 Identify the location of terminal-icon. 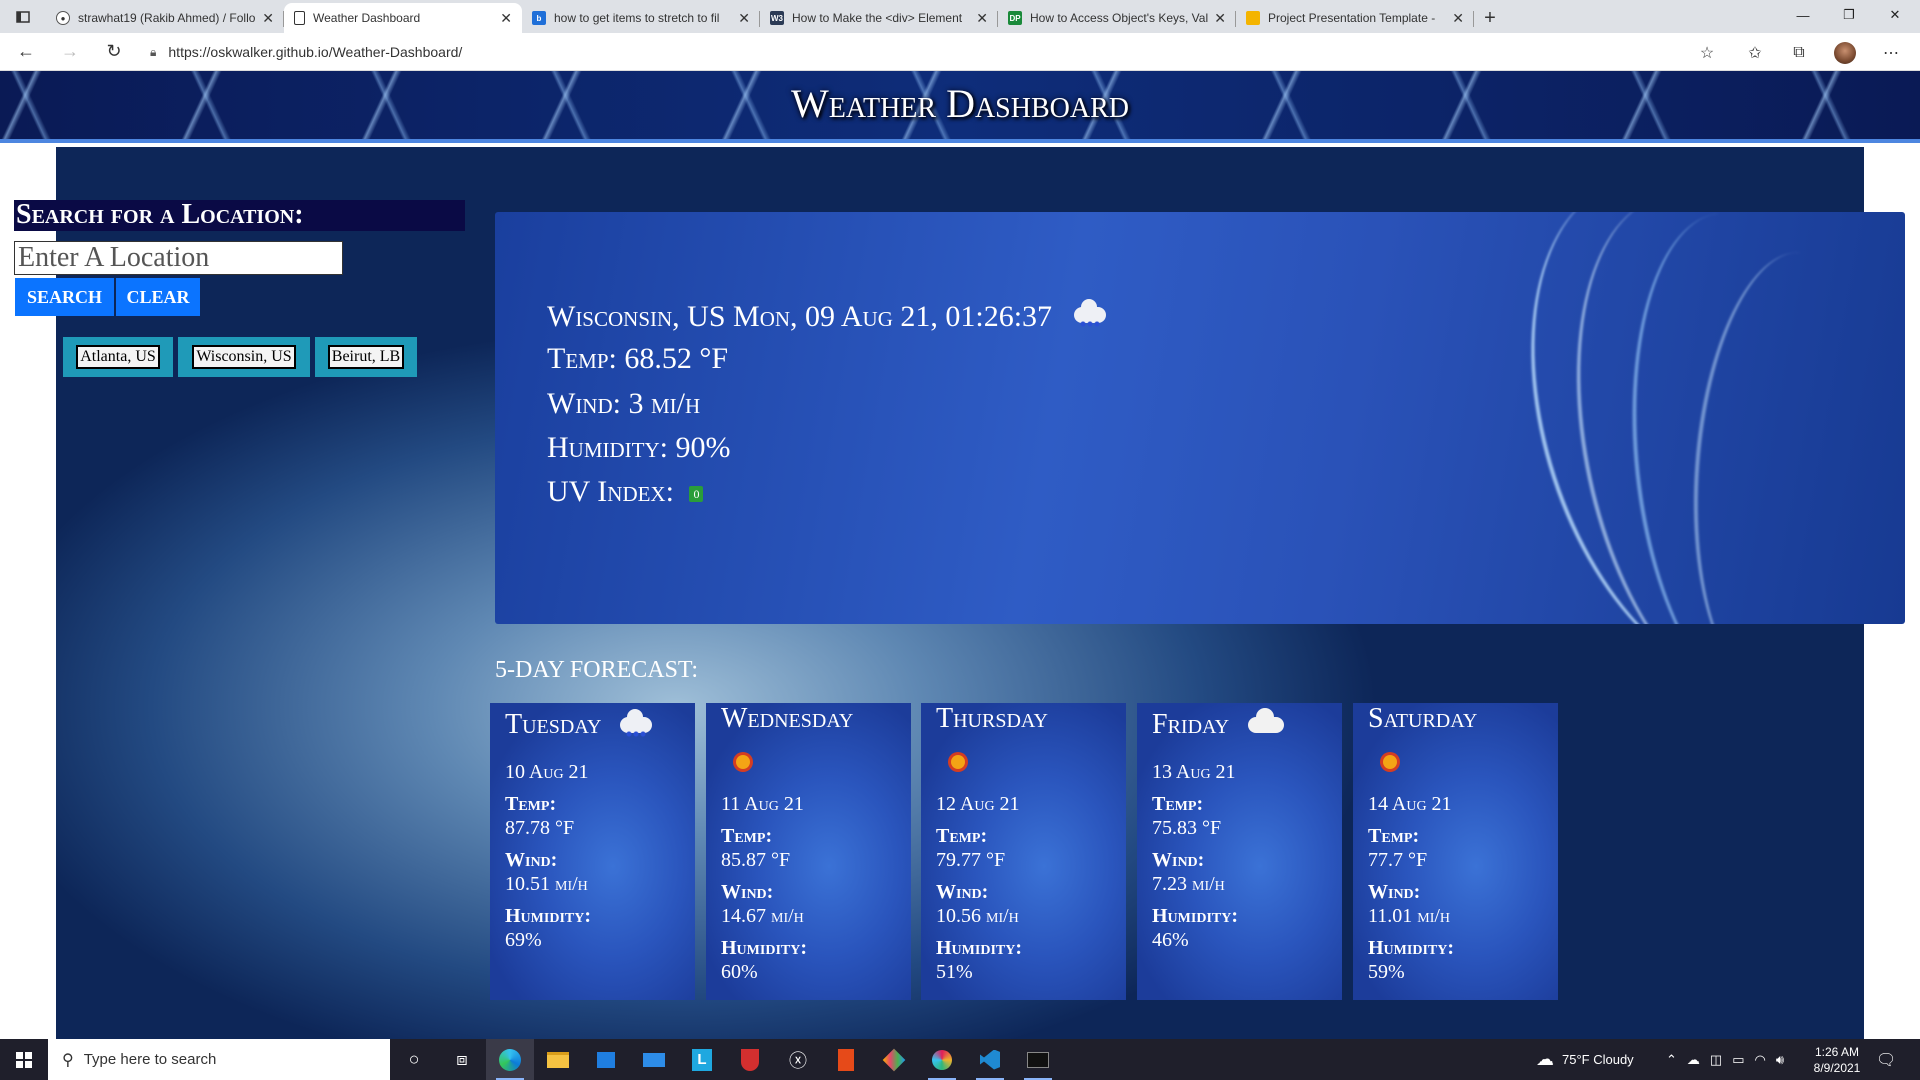
(1038, 1059).